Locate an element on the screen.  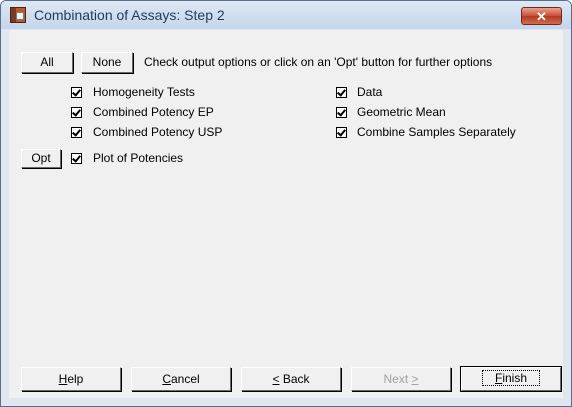
combined-potency-usp-checkbox is located at coordinates (76, 132).